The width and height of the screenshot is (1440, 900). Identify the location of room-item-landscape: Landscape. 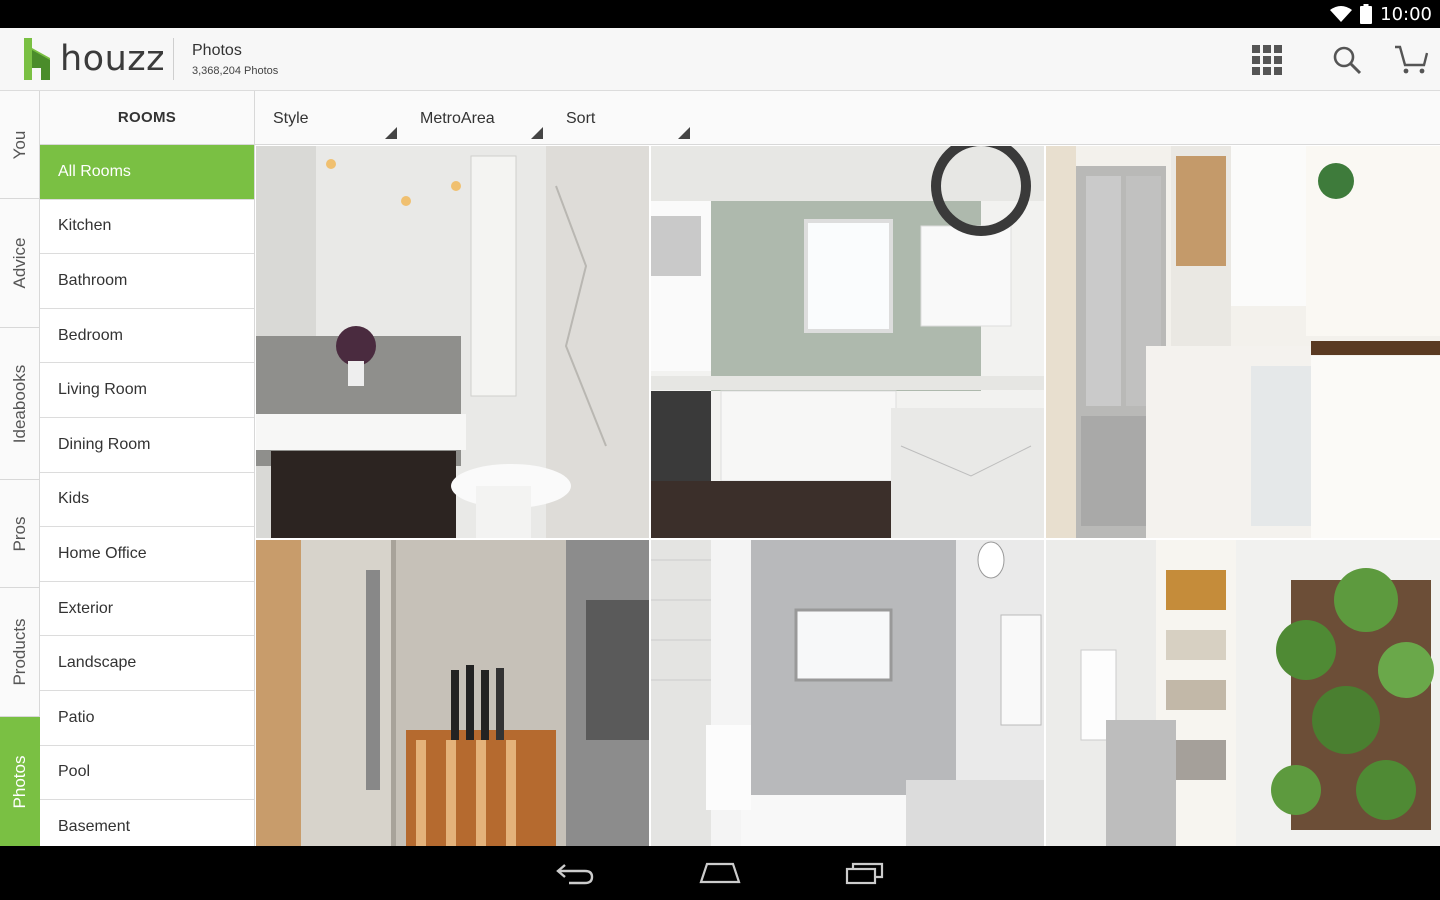
(147, 663).